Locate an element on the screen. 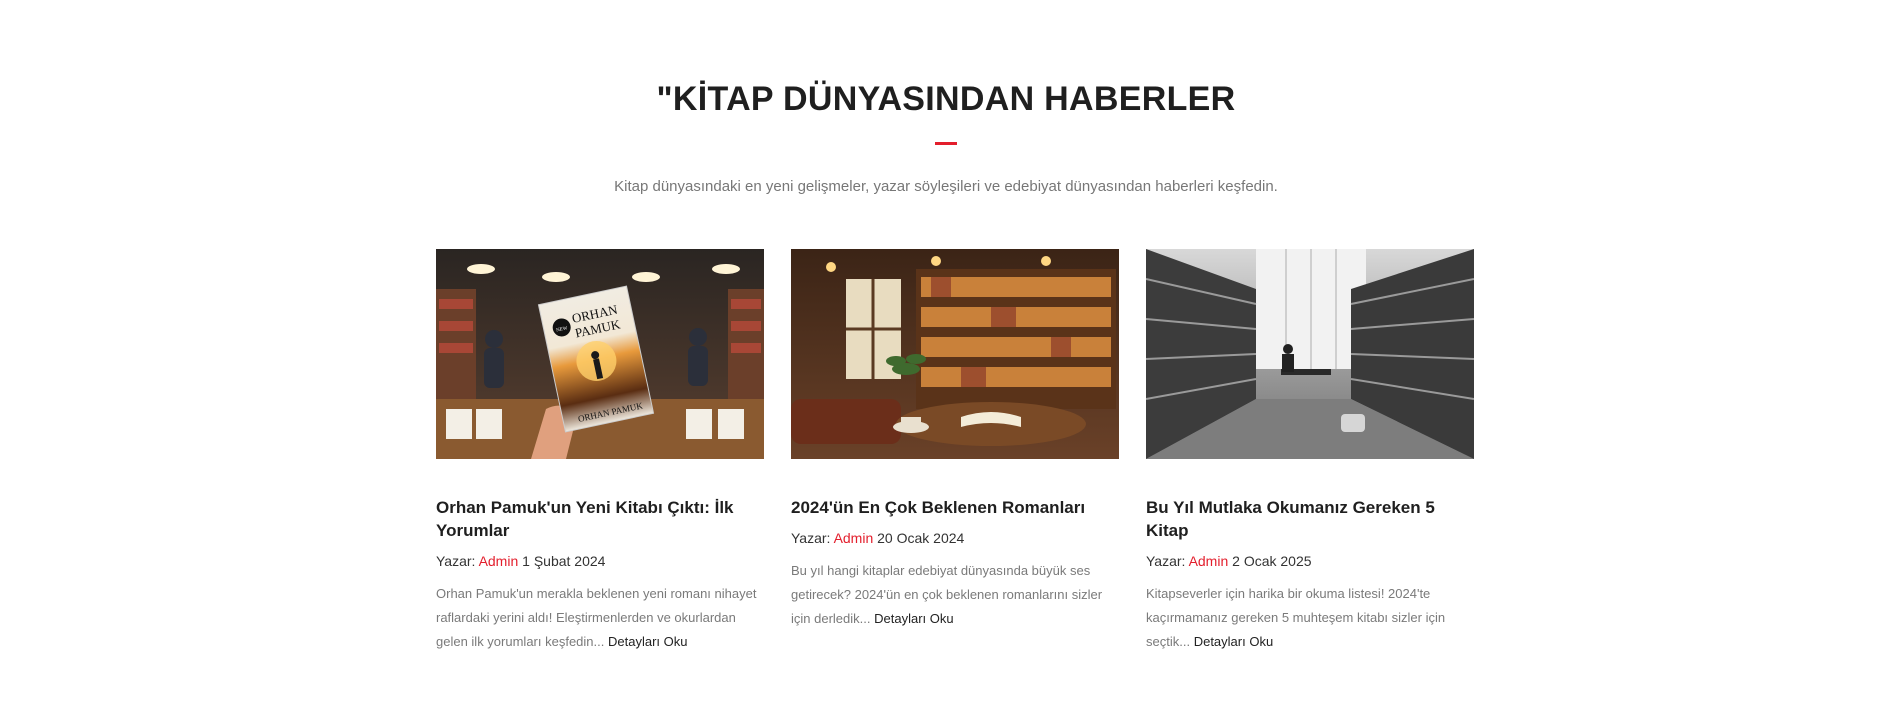 The width and height of the screenshot is (1892, 706). article-meta: Yazar: Admin 2 Ocak 2025 is located at coordinates (1310, 561).